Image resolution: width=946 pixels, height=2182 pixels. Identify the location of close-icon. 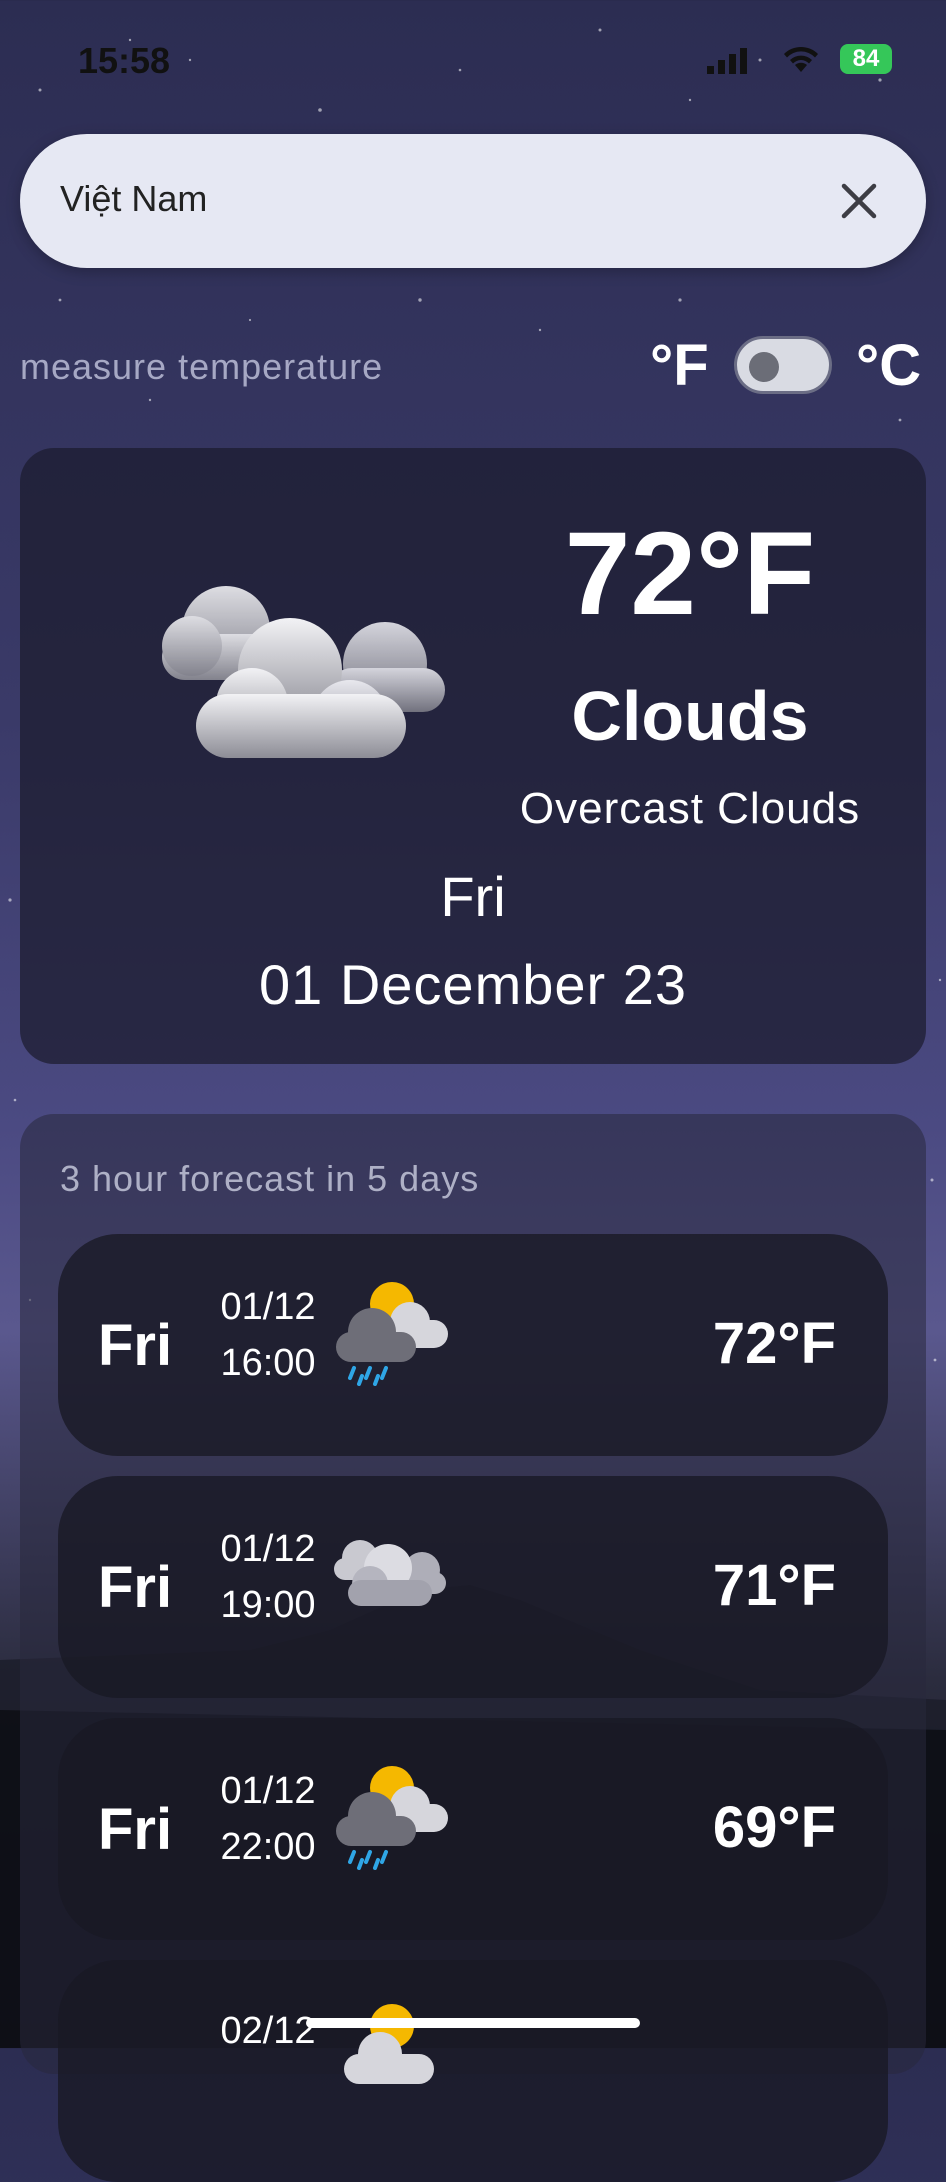
(859, 201).